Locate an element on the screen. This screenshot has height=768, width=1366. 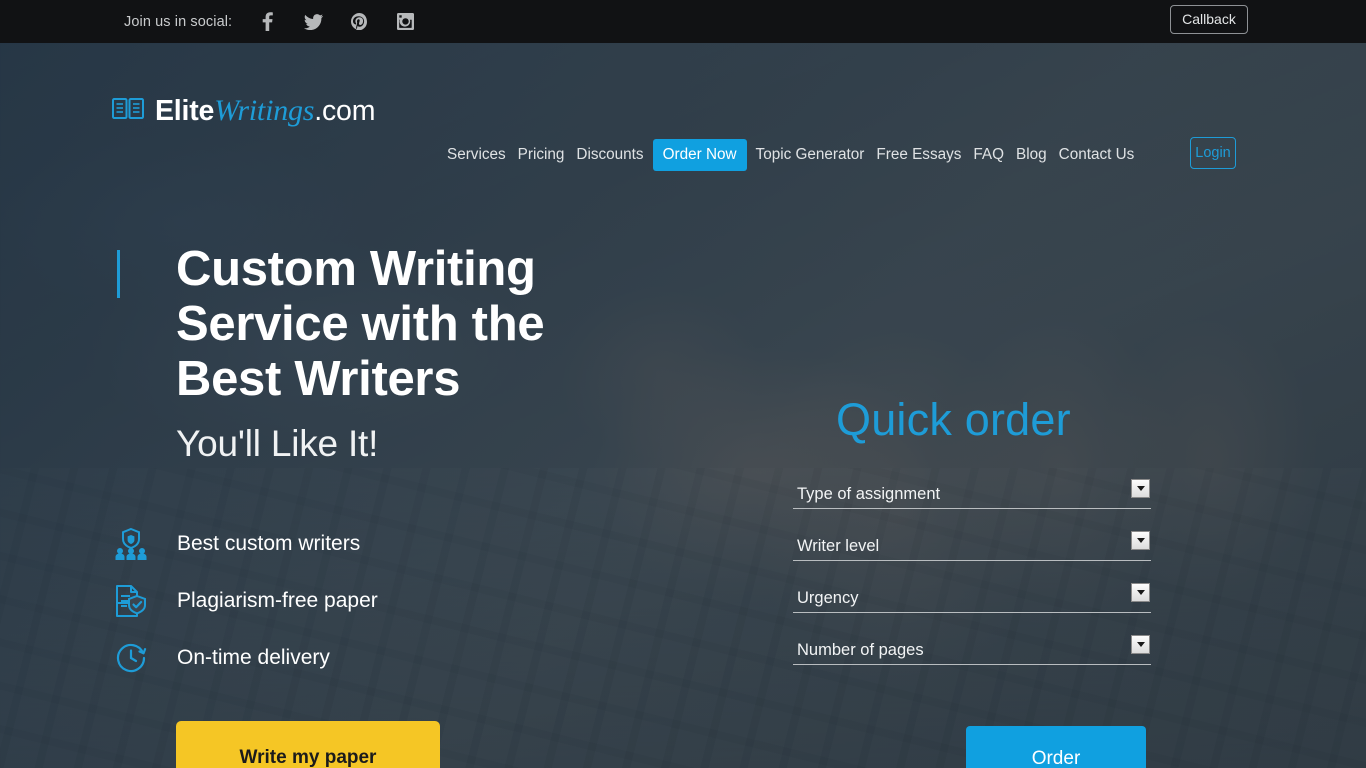
field-urgency: Urgency is located at coordinates (972, 611).